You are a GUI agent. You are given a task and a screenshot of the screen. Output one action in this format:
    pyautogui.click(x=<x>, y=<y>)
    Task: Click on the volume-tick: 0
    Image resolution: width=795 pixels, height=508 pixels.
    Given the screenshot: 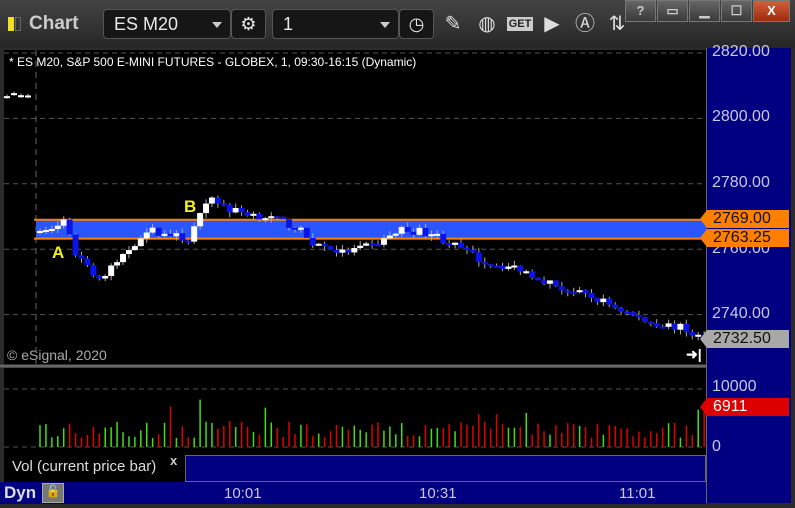 What is the action you would take?
    pyautogui.click(x=716, y=446)
    